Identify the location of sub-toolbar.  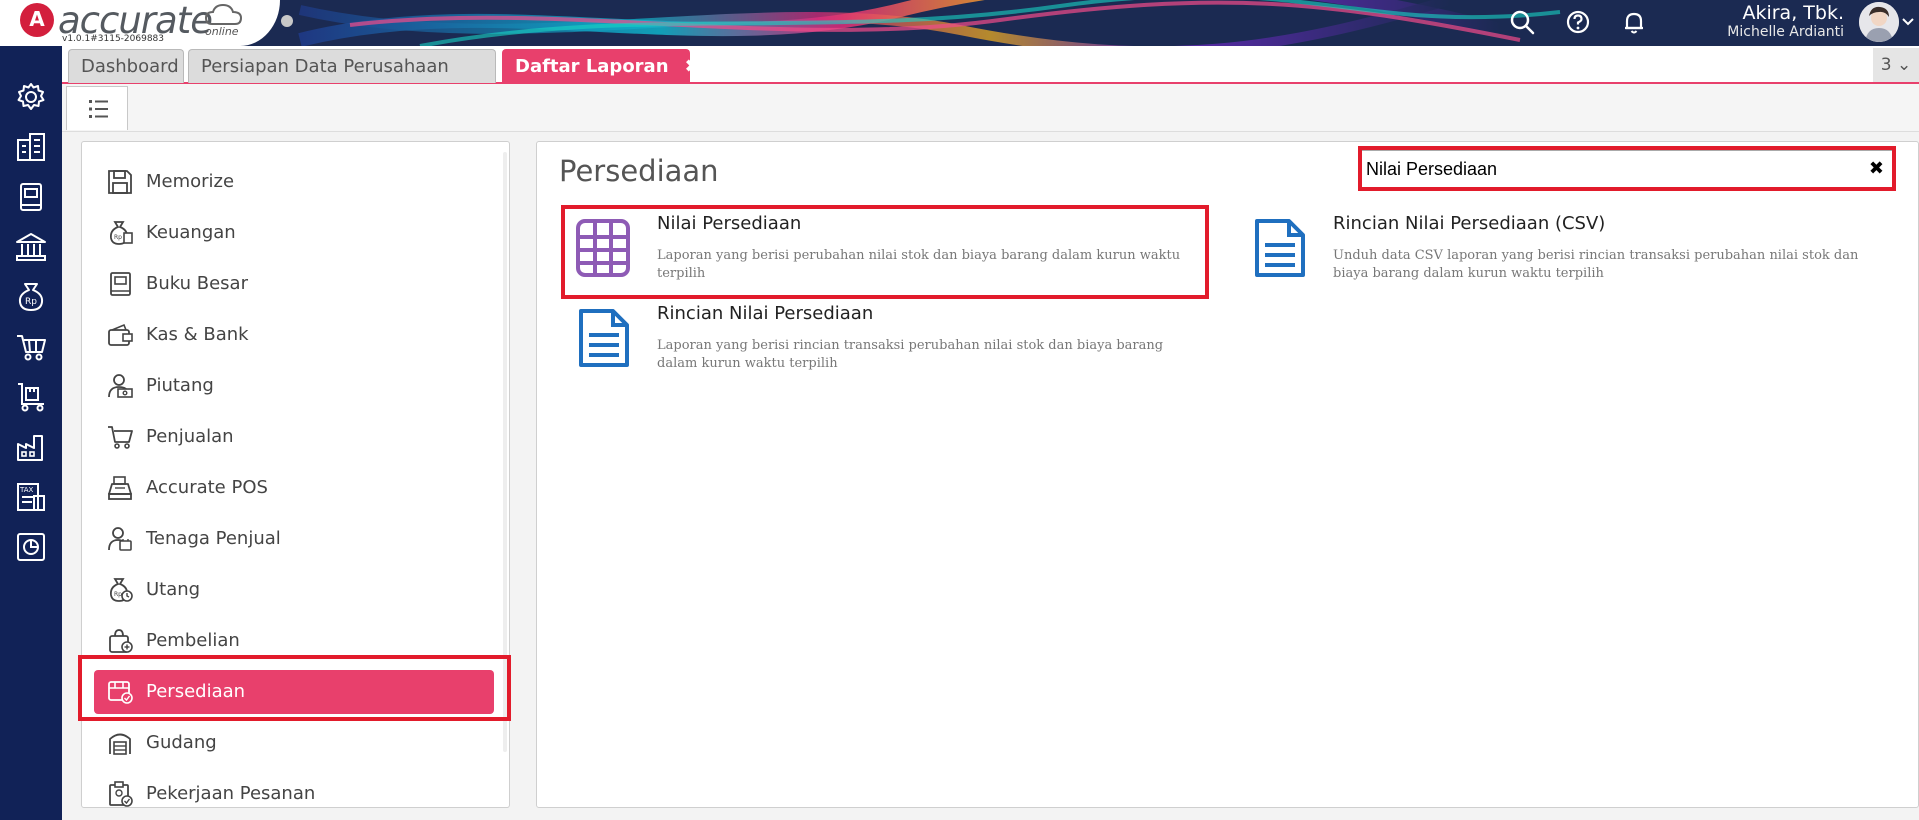
(990, 108).